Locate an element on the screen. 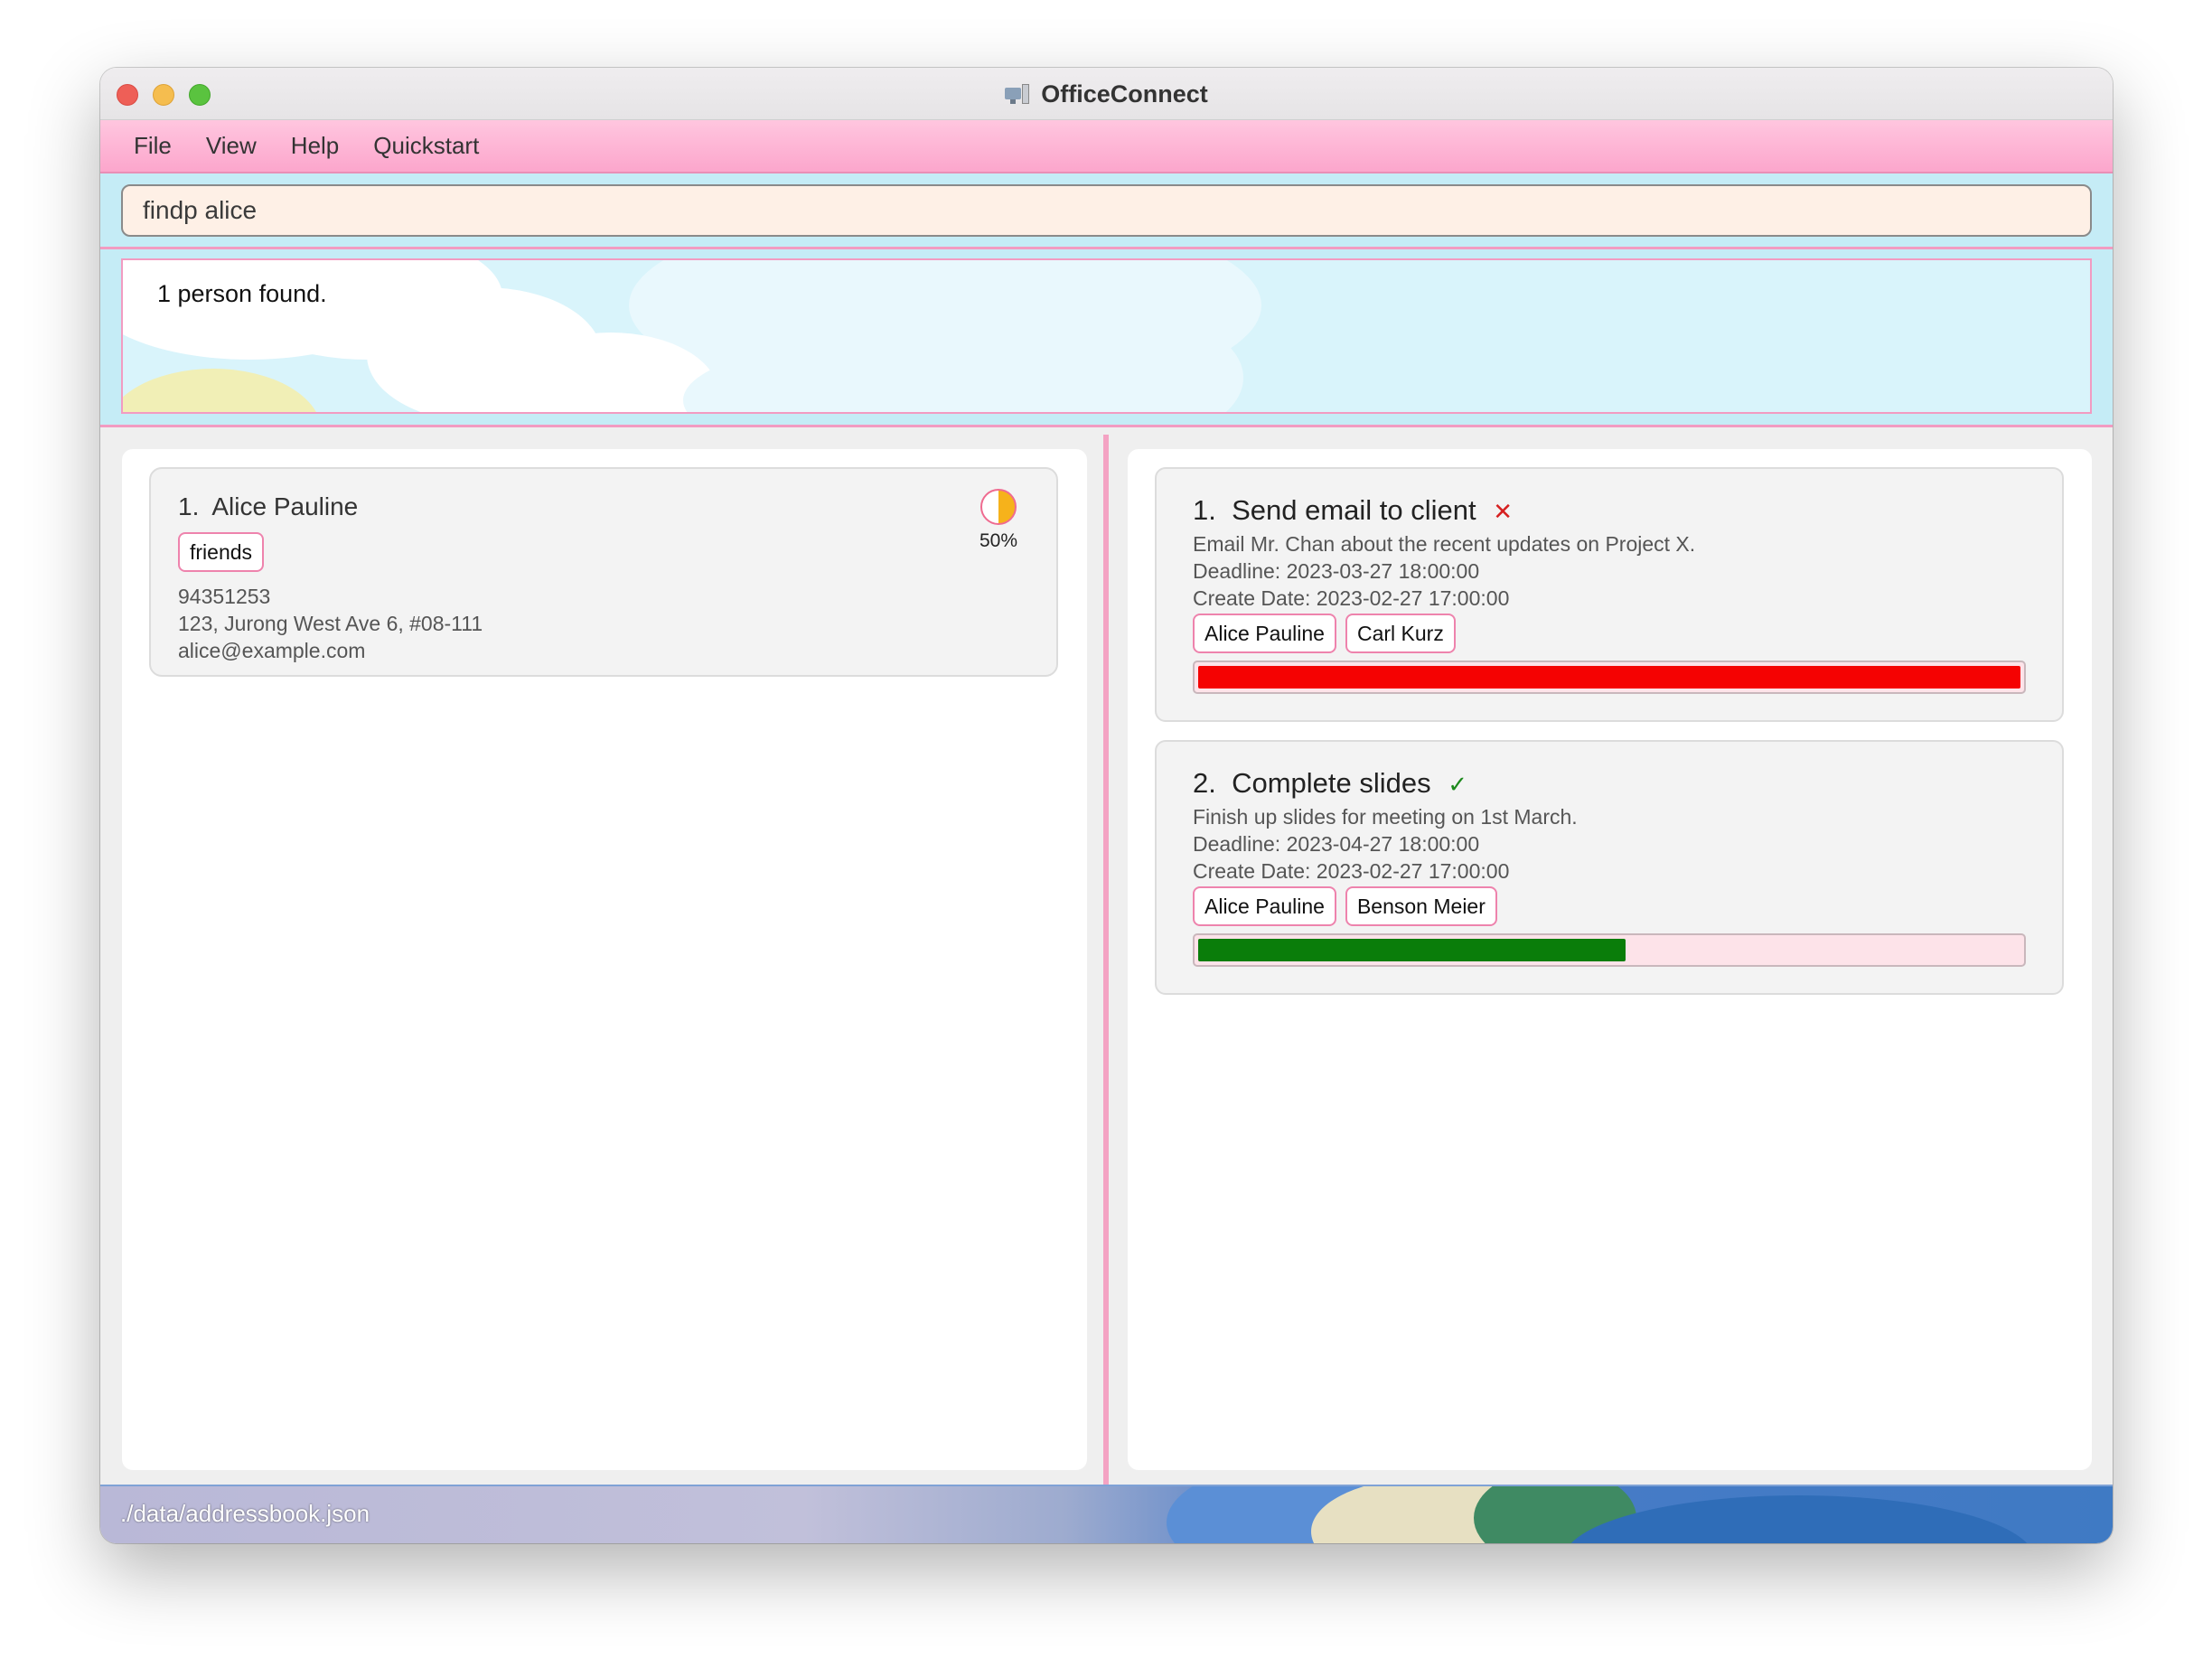 The width and height of the screenshot is (2212, 1677). person-tag: friends is located at coordinates (221, 552).